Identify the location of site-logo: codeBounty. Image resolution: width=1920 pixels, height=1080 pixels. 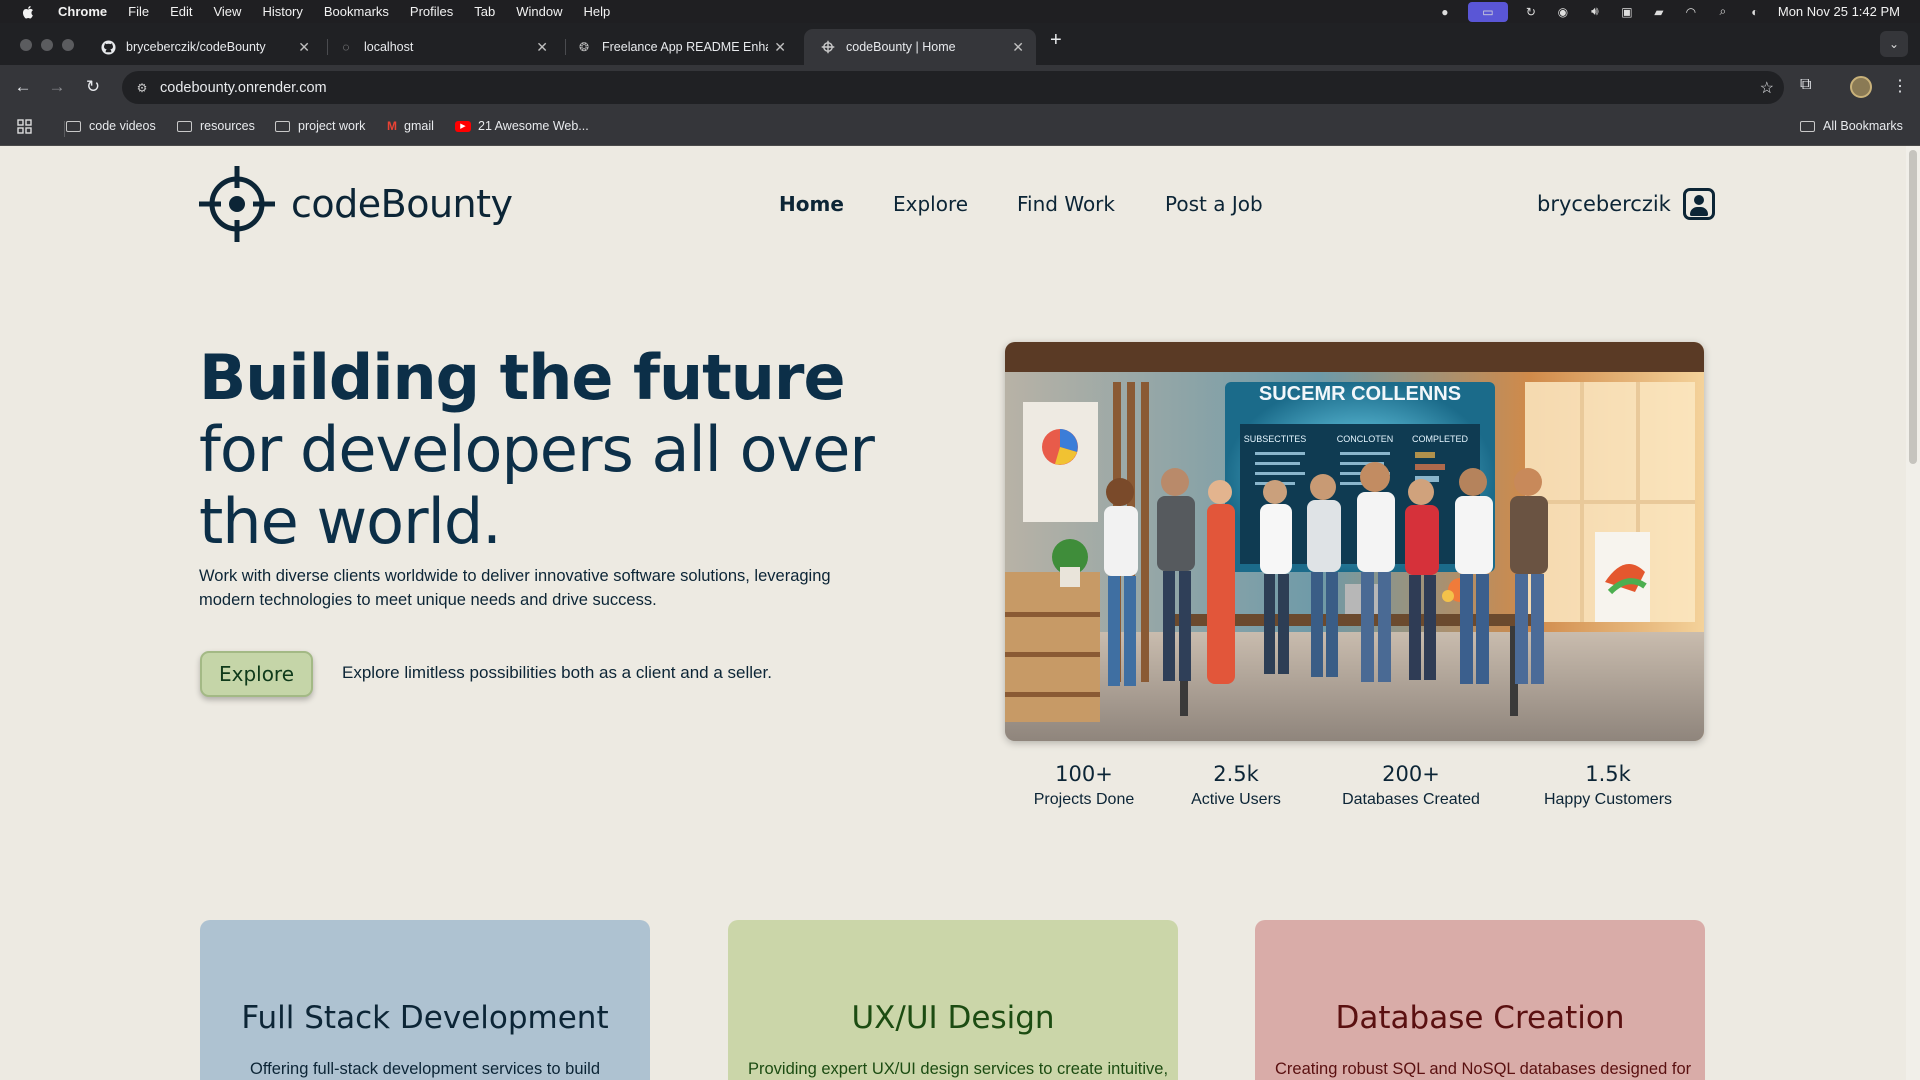
(356, 204).